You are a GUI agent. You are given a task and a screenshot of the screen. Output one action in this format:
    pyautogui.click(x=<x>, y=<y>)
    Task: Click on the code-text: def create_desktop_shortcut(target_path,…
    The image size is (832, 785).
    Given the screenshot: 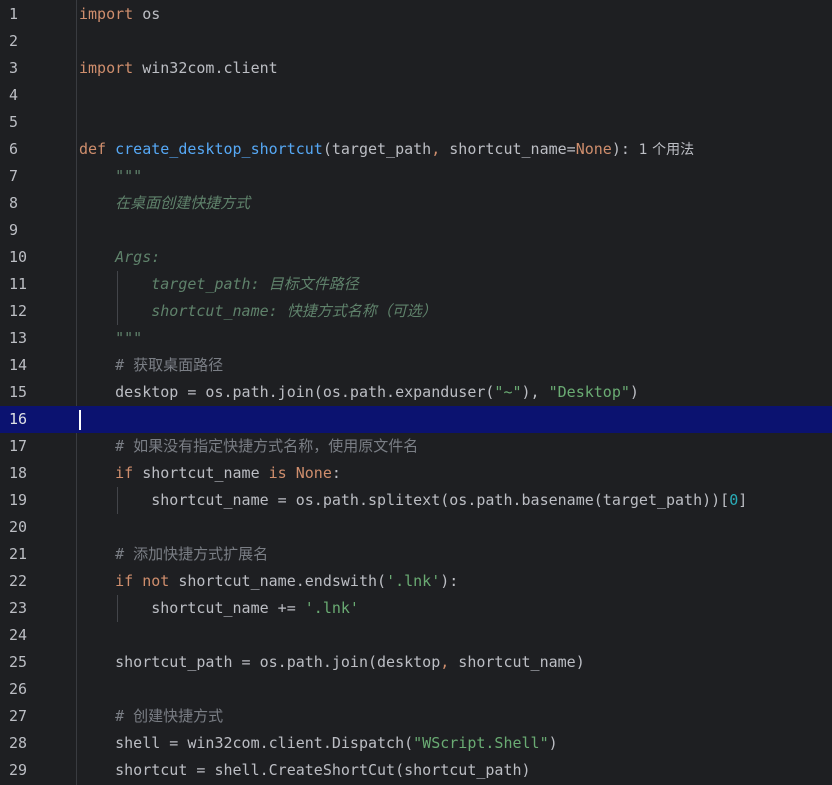 What is the action you would take?
    pyautogui.click(x=386, y=150)
    